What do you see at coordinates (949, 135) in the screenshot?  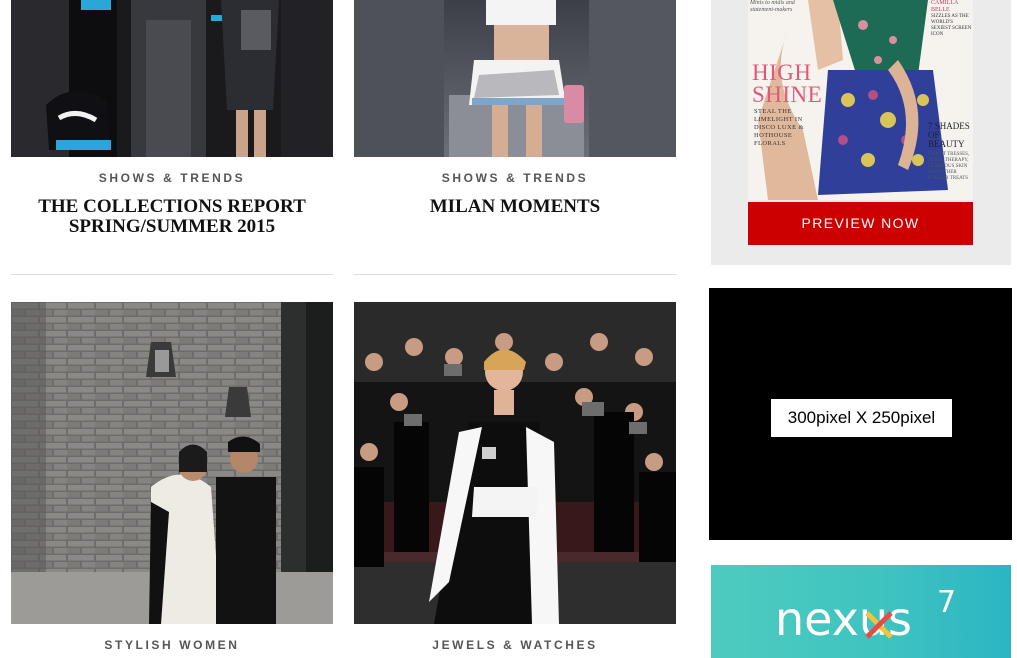 I see `cover-shades: 7 SHADES OF BEAUTY` at bounding box center [949, 135].